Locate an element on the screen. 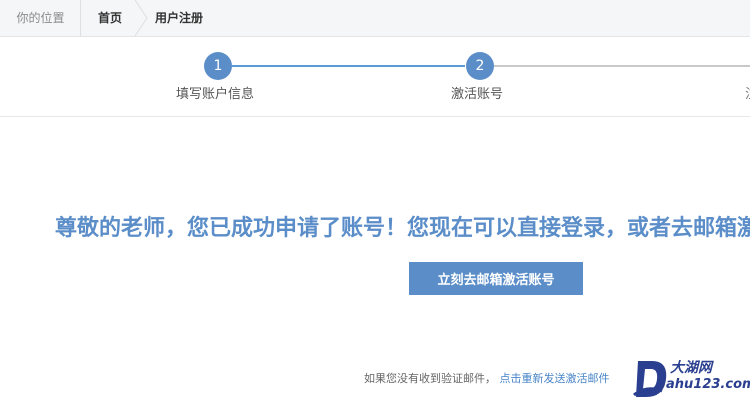 The image size is (750, 400). resend-hint-text: 如果您没有收到验证邮件， is located at coordinates (430, 378).